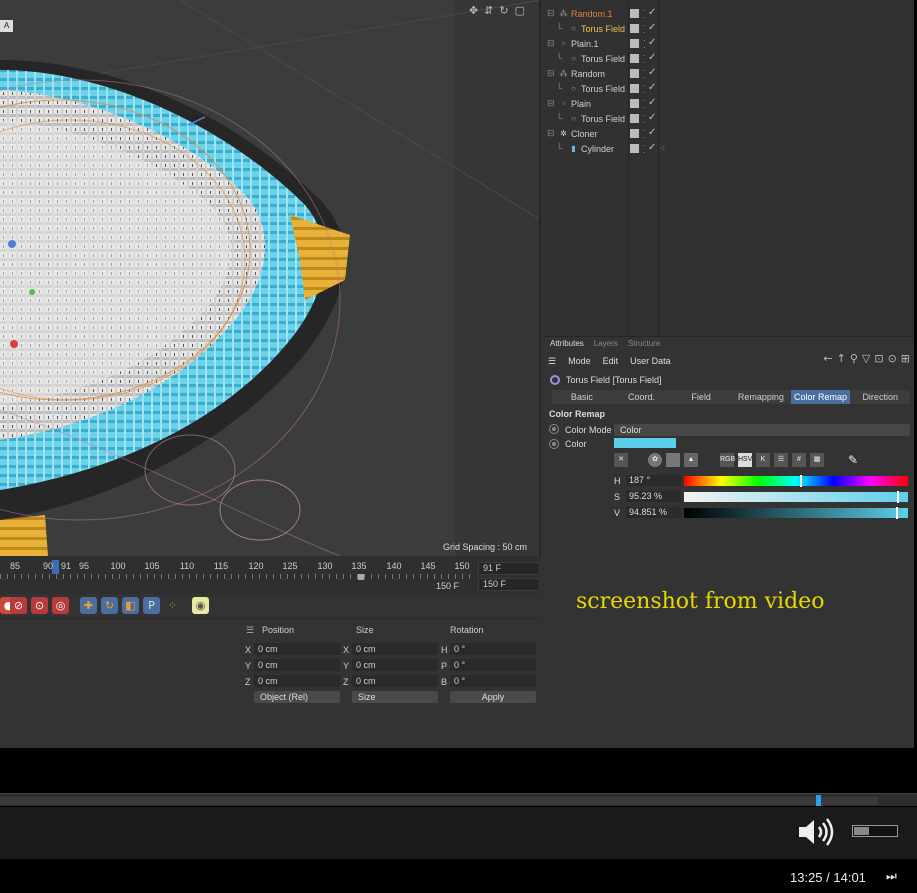 The image size is (917, 893). I want to click on size-y-field: 0 cm, so click(395, 665).